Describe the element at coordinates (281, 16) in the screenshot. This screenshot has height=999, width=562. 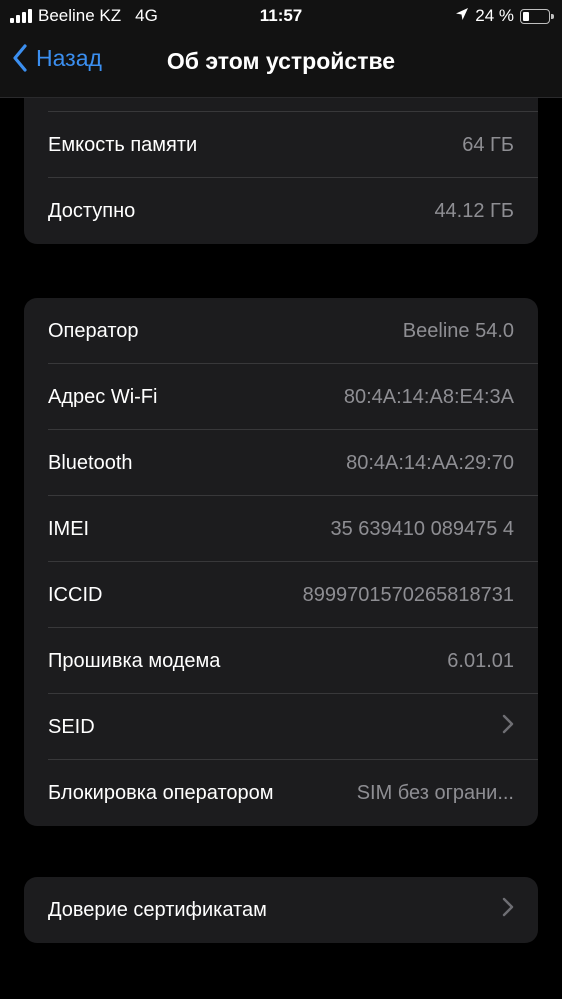
I see `status-bar: Beeline KZ 4G 11:57 24 %` at that location.